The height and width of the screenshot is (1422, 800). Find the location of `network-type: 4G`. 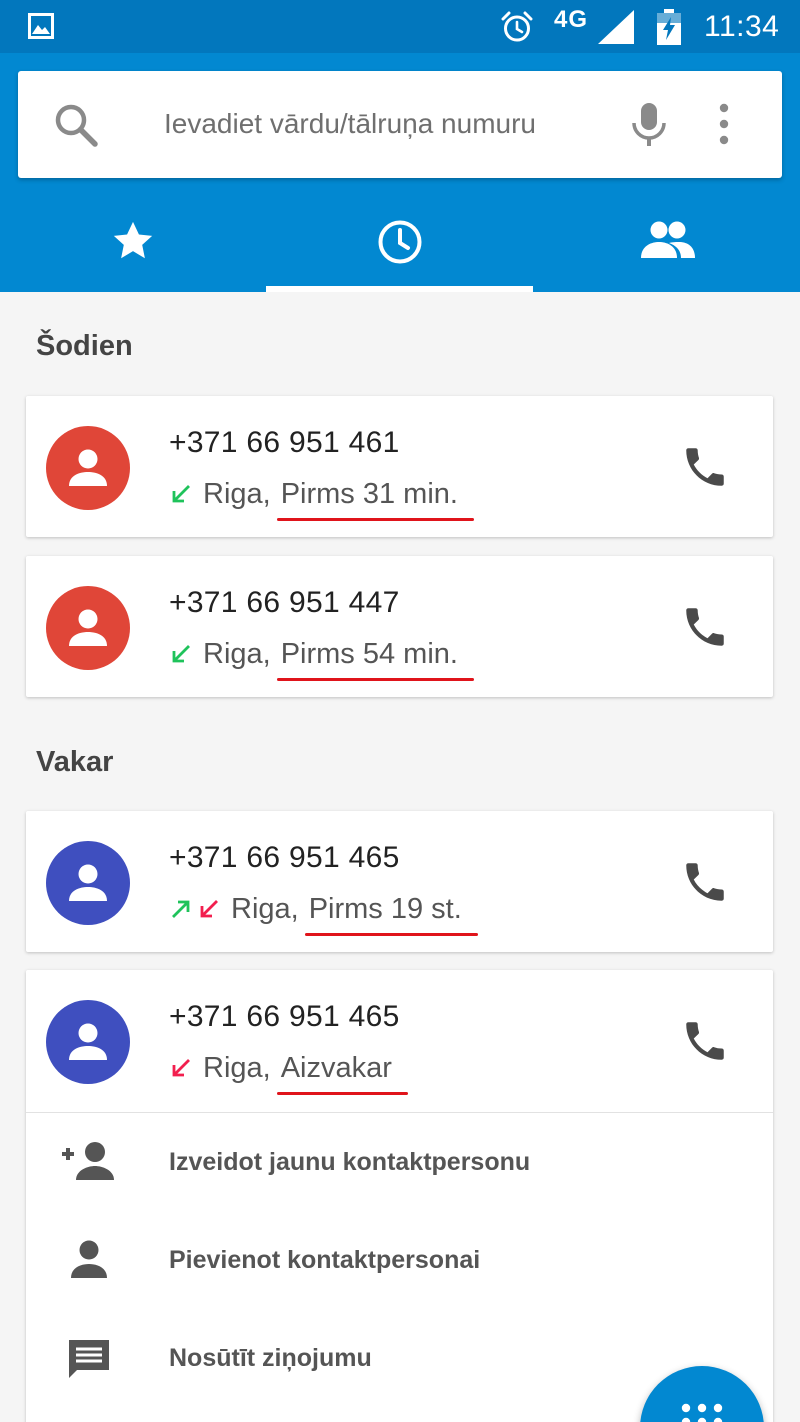

network-type: 4G is located at coordinates (571, 19).